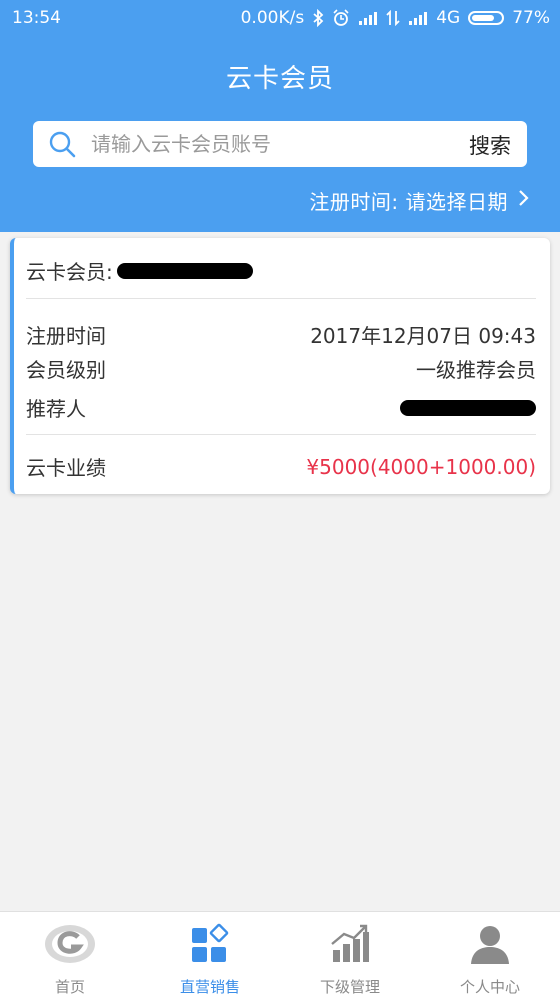 Image resolution: width=560 pixels, height=1000 pixels. What do you see at coordinates (489, 987) in the screenshot?
I see `tab-label-personal-center: 个人中心` at bounding box center [489, 987].